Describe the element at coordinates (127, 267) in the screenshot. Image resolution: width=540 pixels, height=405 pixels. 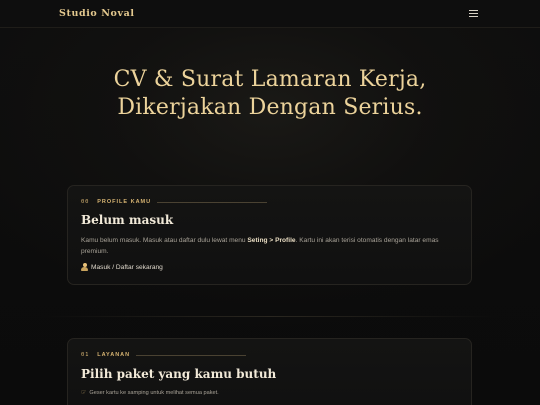
I see `login-register-label: Masuk / Daftar sekarang` at that location.